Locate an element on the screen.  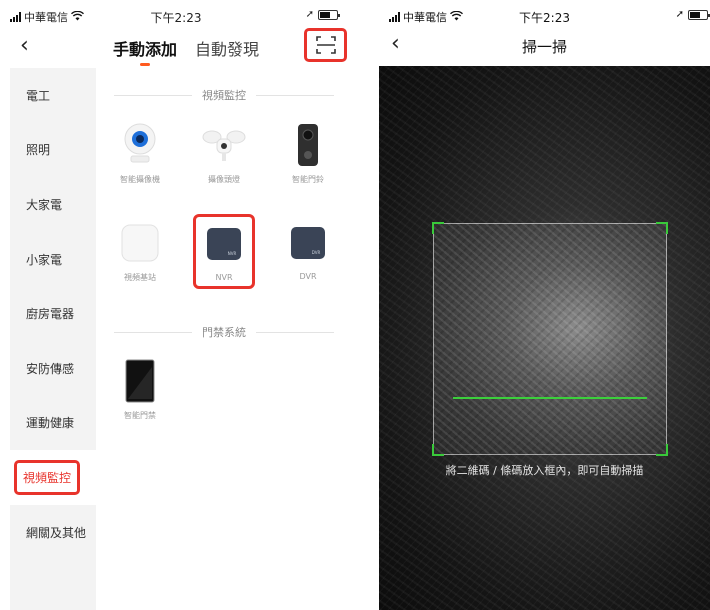
smart-camera-icon is located at coordinates (140, 145).